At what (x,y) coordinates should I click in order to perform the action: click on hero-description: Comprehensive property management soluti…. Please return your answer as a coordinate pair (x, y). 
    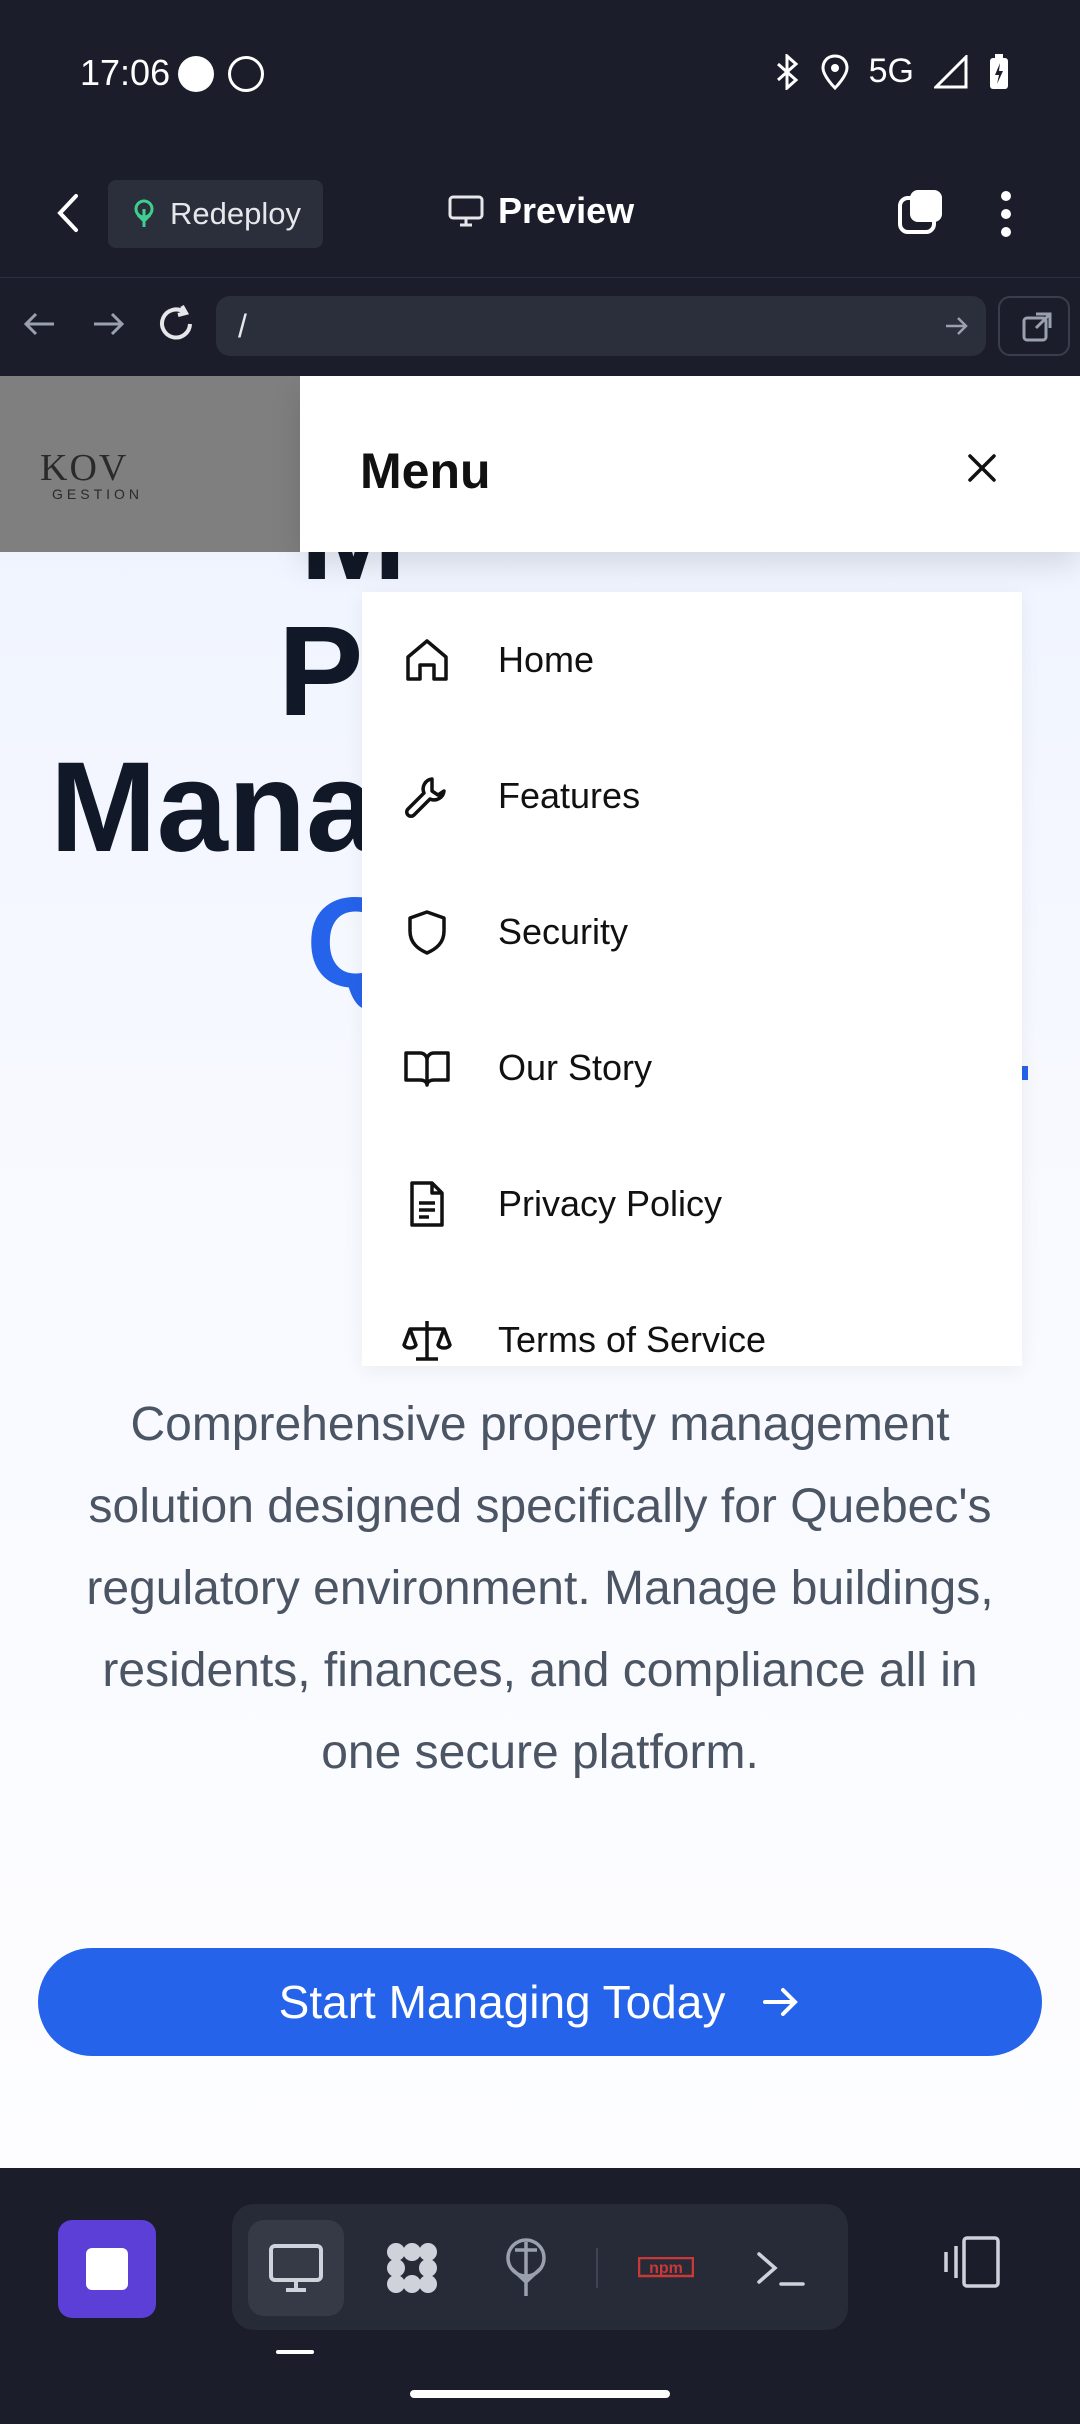
    Looking at the image, I should click on (540, 1588).